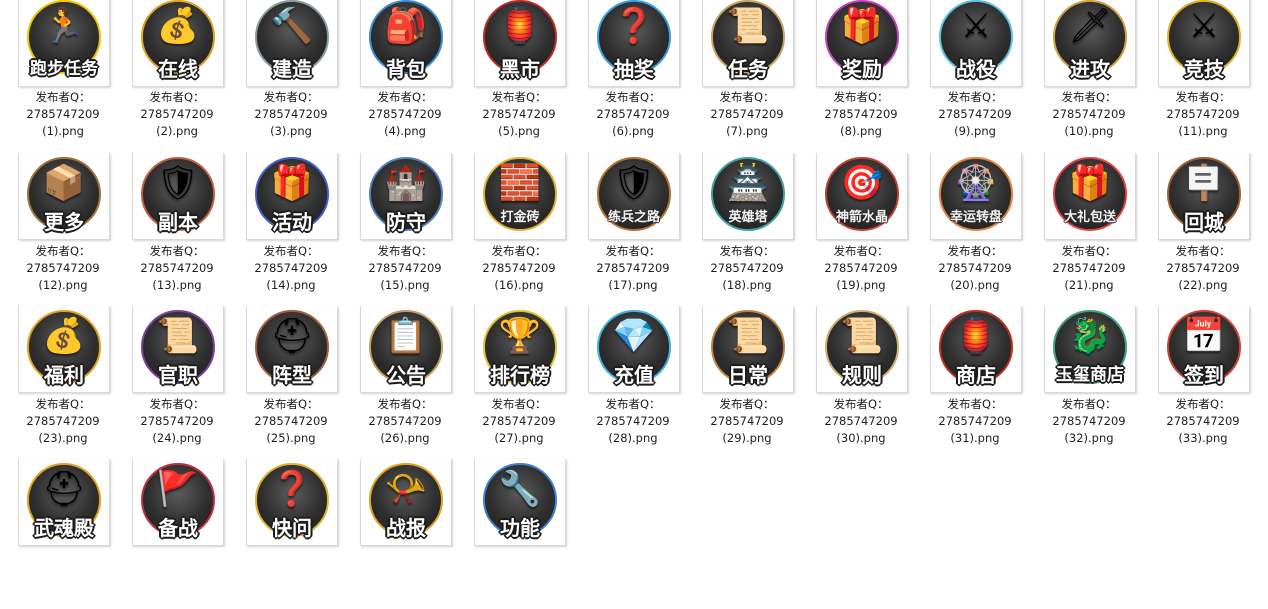  I want to click on file-name: 发布者Q： 2785747209 (28).png, so click(633, 421).